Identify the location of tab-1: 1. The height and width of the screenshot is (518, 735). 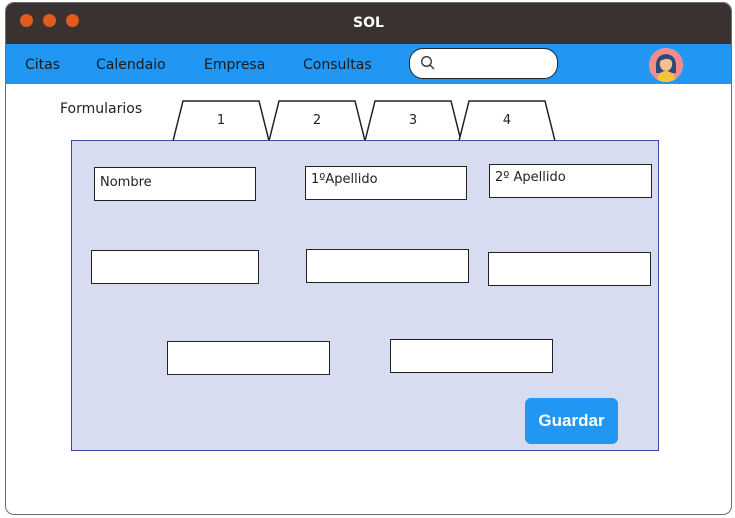
(221, 121).